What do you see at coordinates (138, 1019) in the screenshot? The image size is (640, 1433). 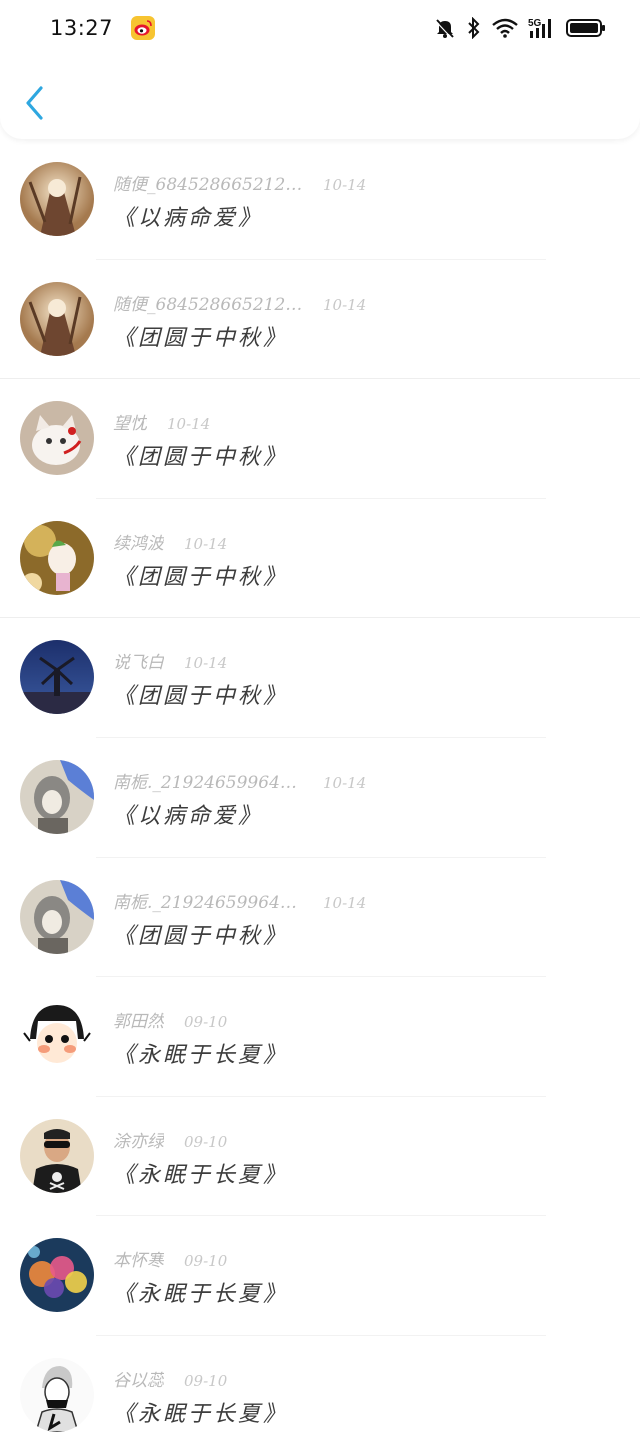 I see `user-name: 郭田然` at bounding box center [138, 1019].